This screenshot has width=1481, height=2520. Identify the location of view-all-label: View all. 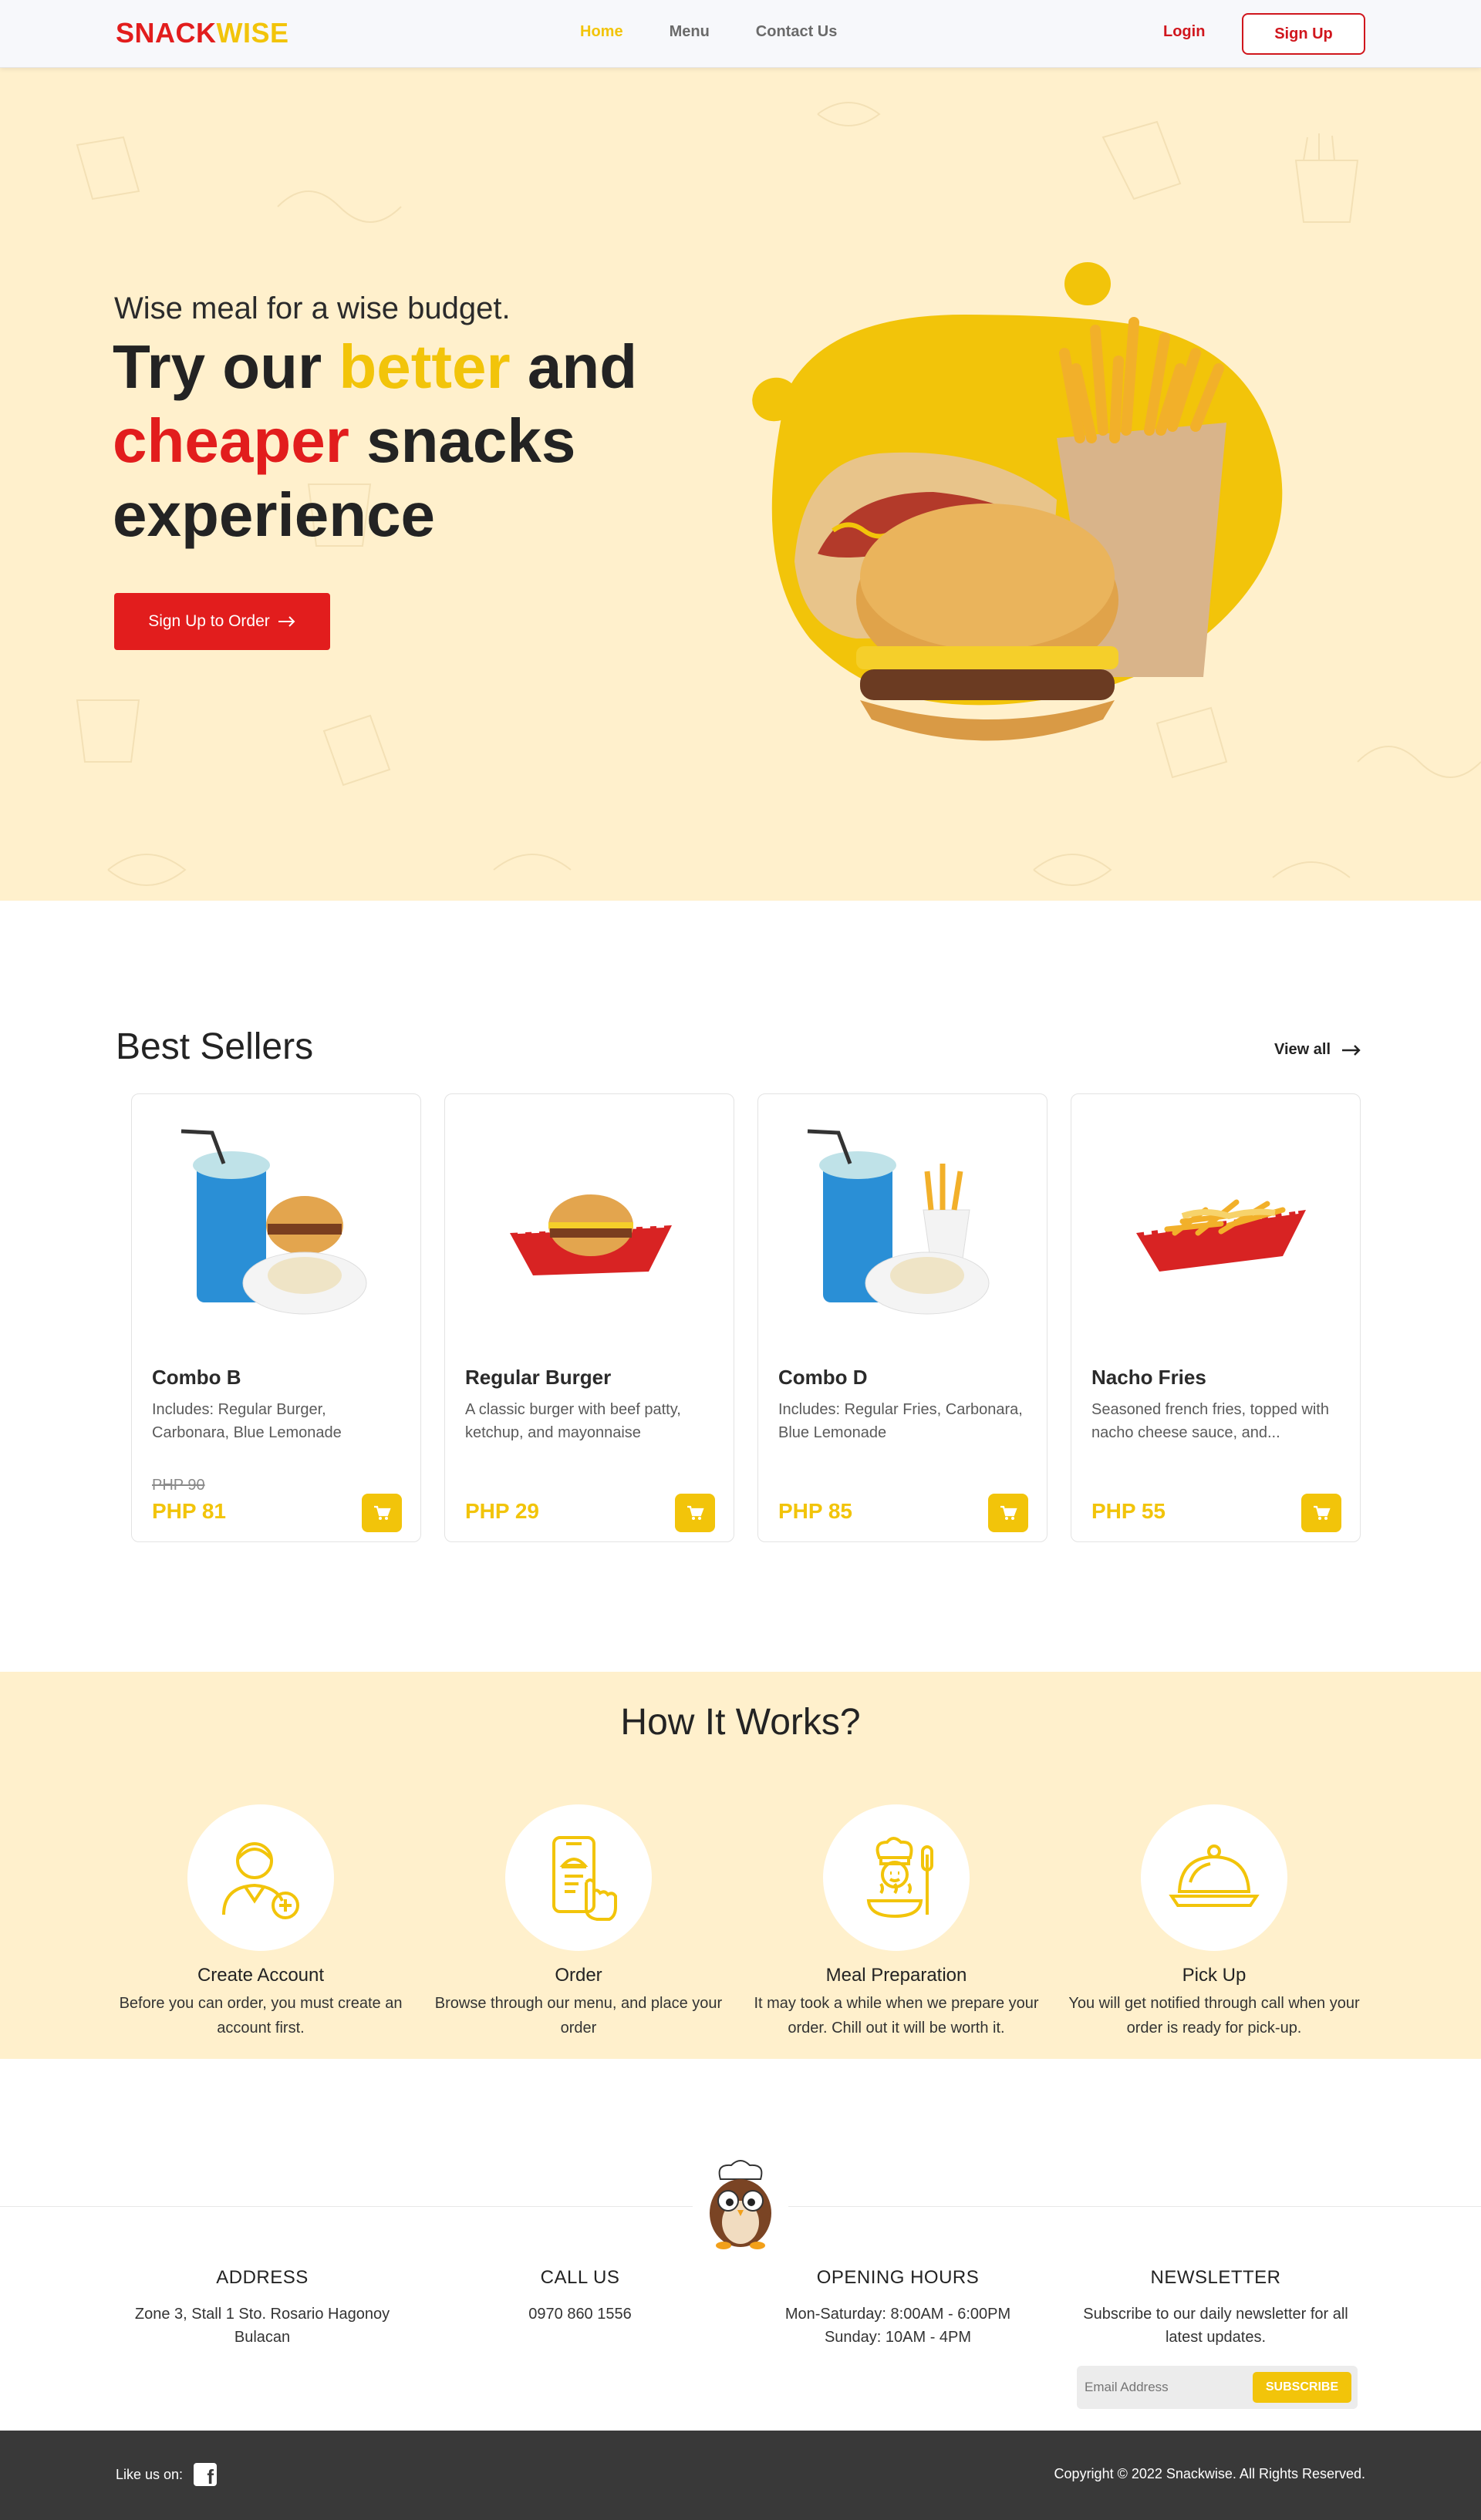
(1302, 1049).